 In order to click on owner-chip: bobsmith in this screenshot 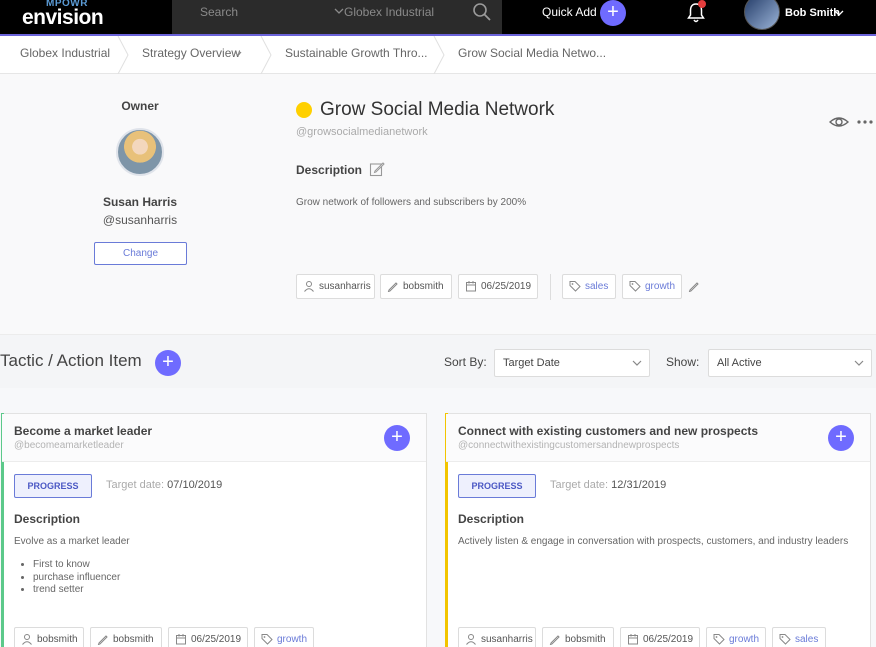, I will do `click(49, 637)`.